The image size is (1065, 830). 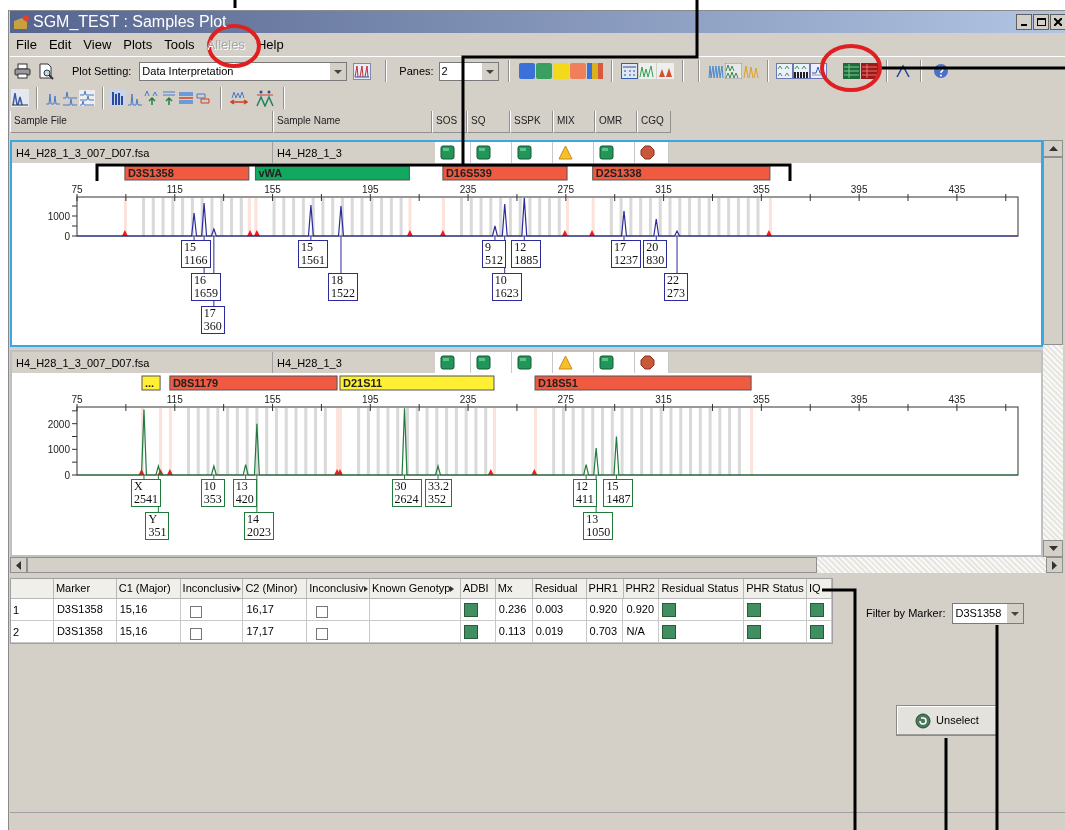 What do you see at coordinates (275, 589) in the screenshot?
I see `column-header: C2 (Minor)` at bounding box center [275, 589].